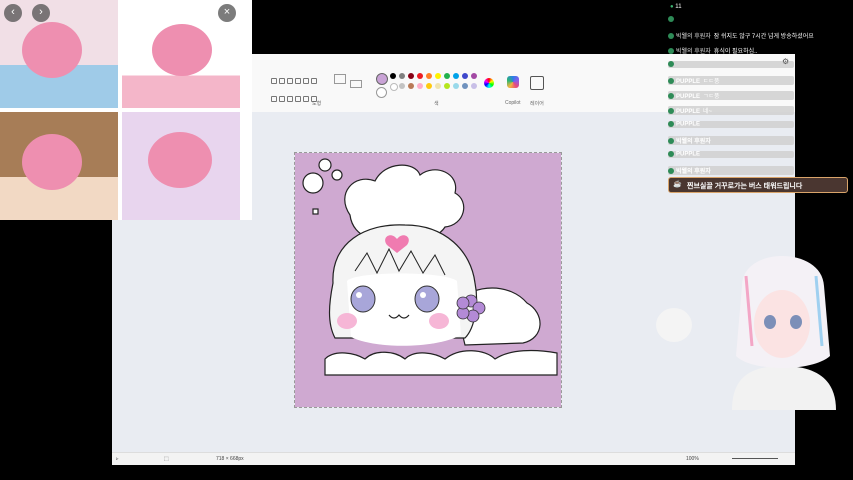 The width and height of the screenshot is (853, 480). I want to click on fill-tool, so click(356, 84).